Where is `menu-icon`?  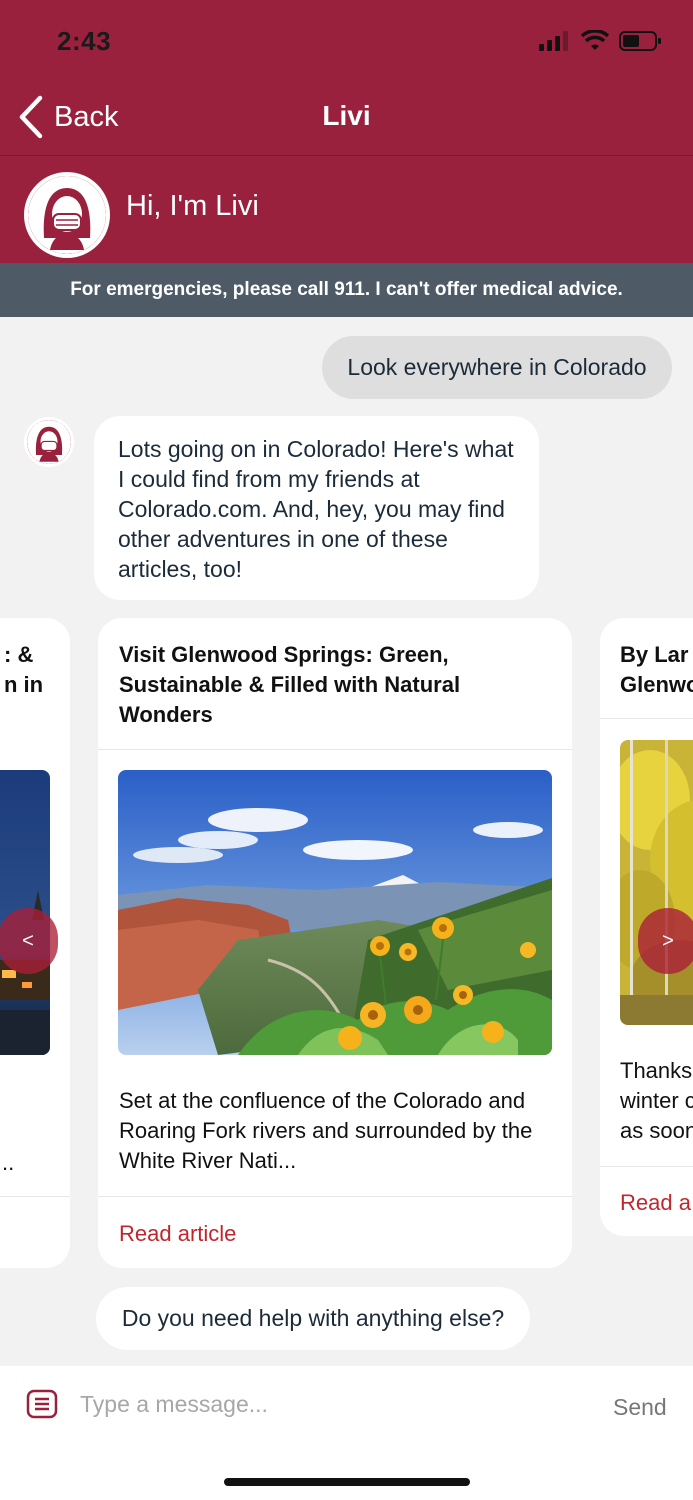
menu-icon is located at coordinates (42, 1406).